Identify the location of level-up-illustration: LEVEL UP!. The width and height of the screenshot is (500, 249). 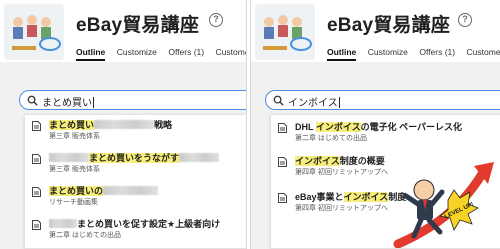
(443, 205).